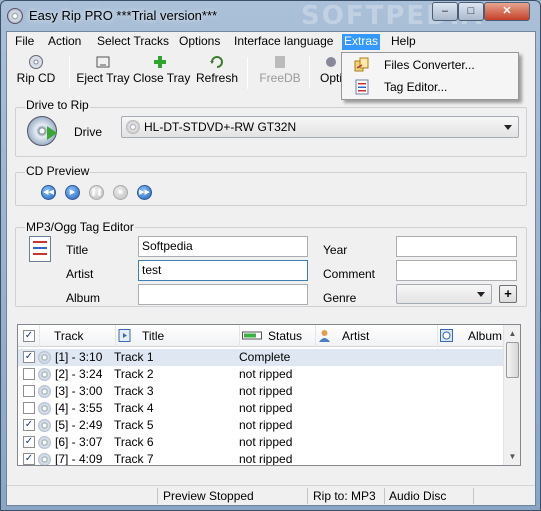 This screenshot has height=511, width=541. I want to click on drive-select: HL-DT-STDVD+-RW GT32N, so click(320, 127).